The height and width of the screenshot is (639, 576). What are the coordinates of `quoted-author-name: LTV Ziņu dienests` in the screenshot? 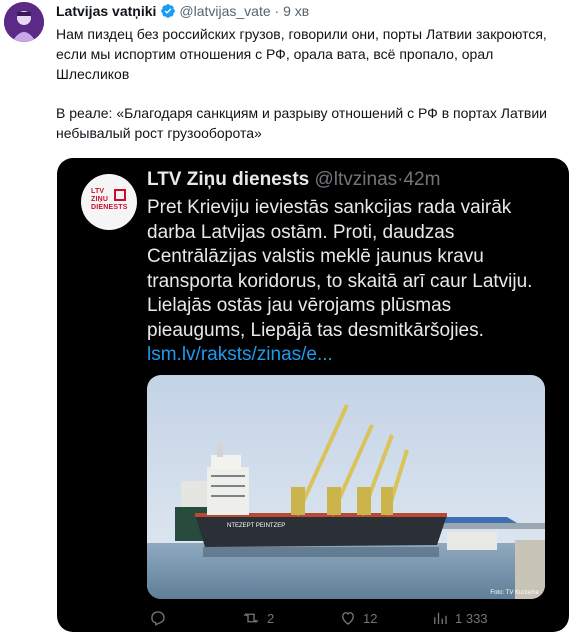 It's located at (228, 179).